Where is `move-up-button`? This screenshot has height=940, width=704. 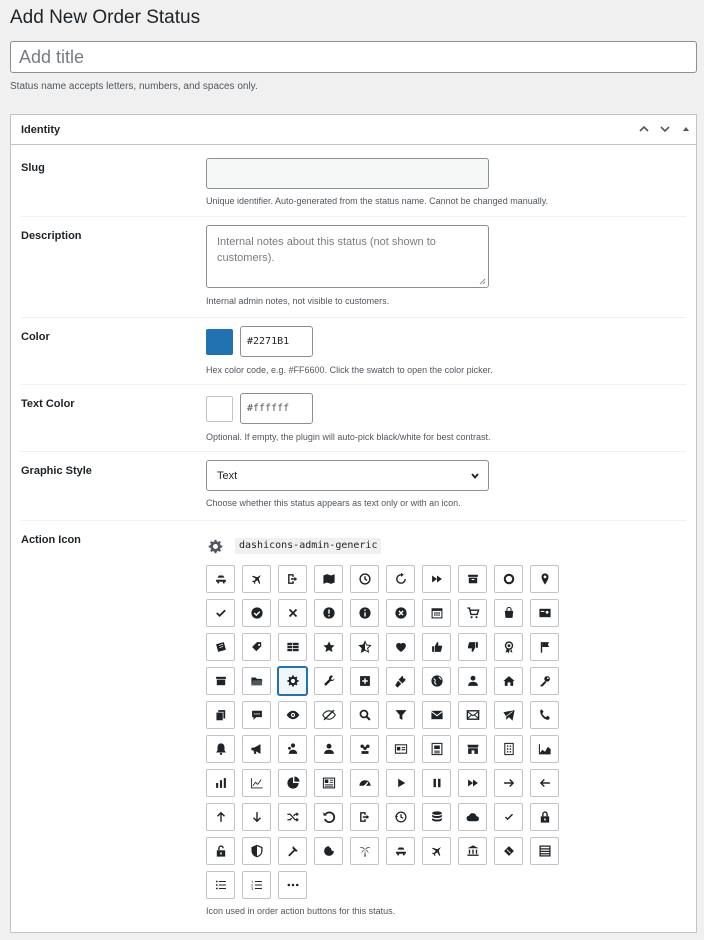
move-up-button is located at coordinates (644, 129).